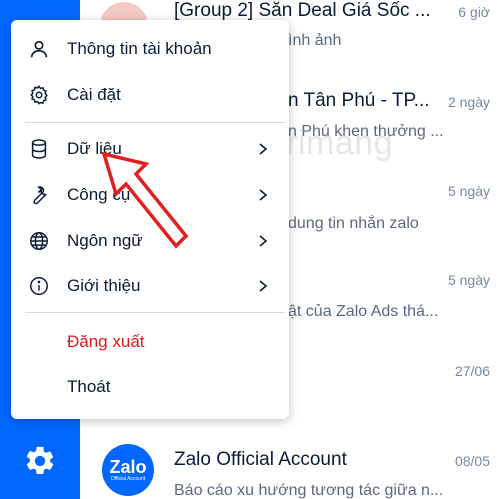  Describe the element at coordinates (260, 459) in the screenshot. I see `conversation-title: Zalo Official Account` at that location.